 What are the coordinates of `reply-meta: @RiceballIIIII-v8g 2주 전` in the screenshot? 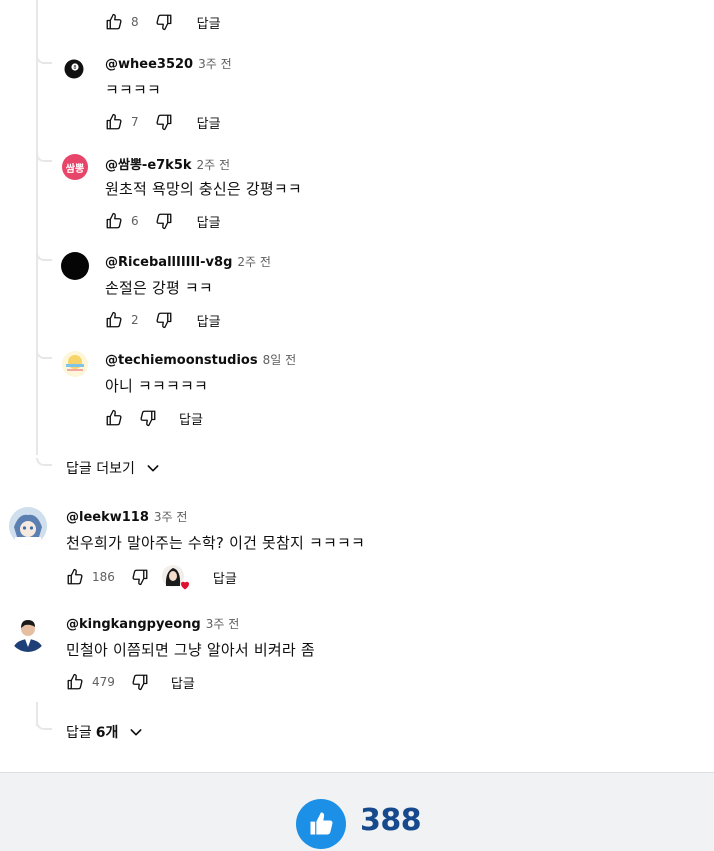 It's located at (188, 261).